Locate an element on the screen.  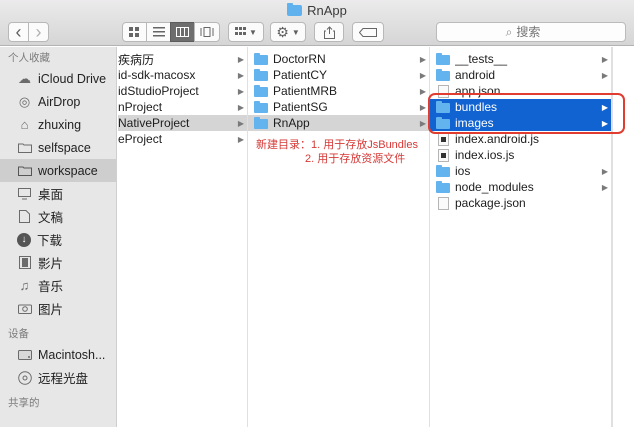
sidebar-item-movies: 影片 is located at coordinates (58, 262).